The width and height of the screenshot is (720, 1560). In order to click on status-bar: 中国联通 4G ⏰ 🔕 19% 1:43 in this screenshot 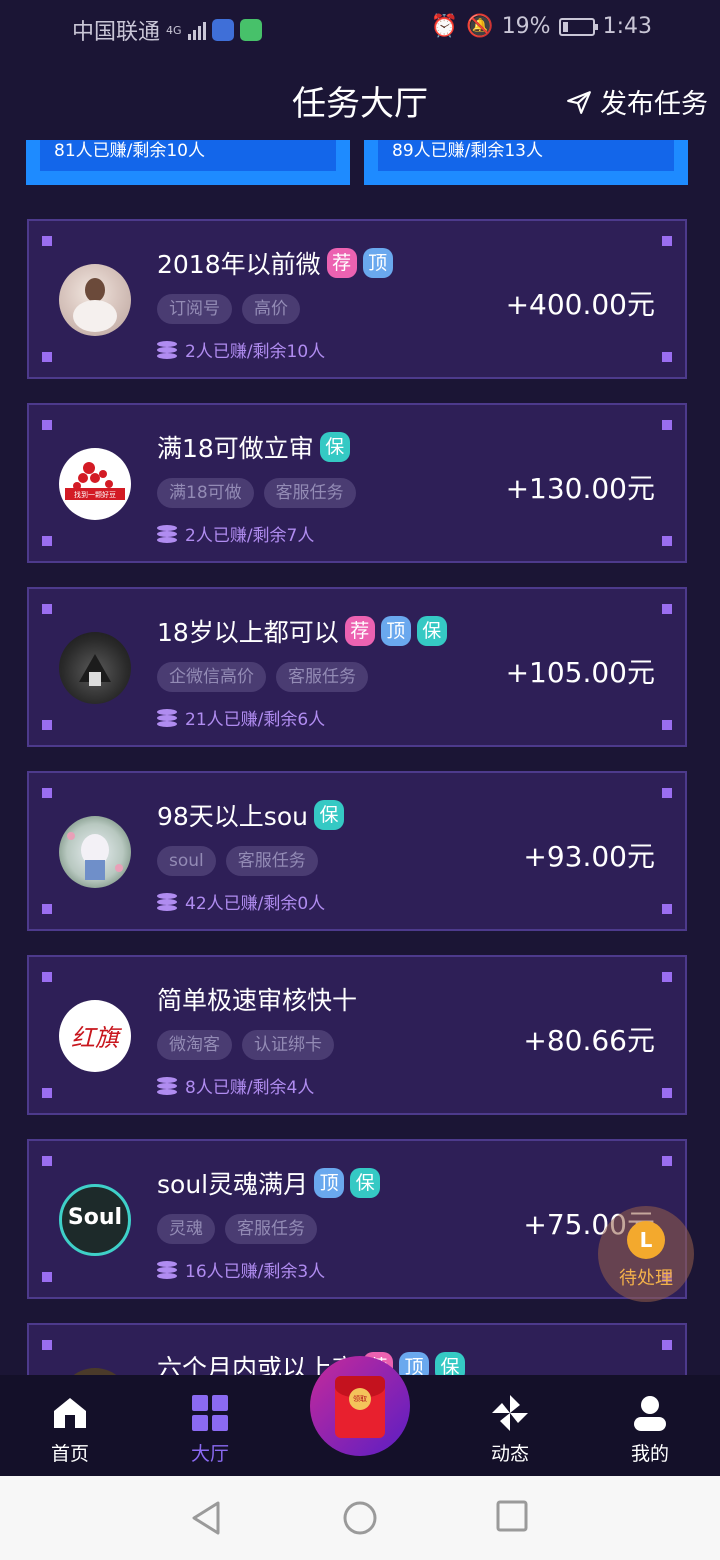, I will do `click(360, 28)`.